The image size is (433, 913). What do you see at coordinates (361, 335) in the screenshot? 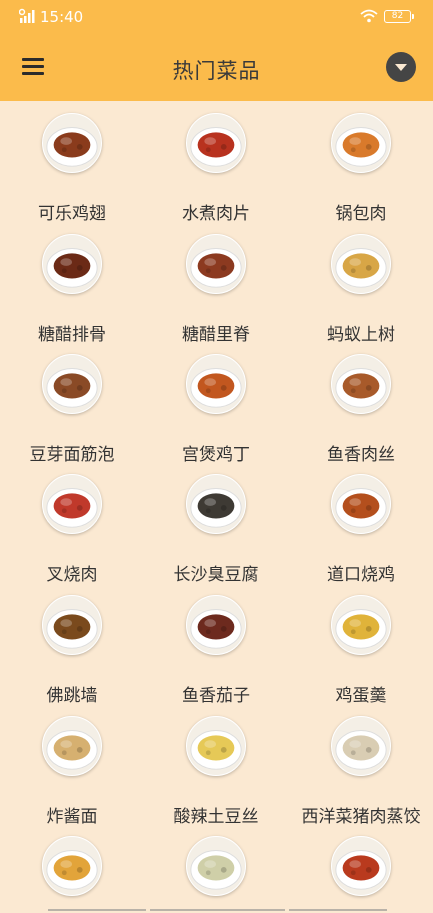
I see `dish-name: 蚂蚁上树` at bounding box center [361, 335].